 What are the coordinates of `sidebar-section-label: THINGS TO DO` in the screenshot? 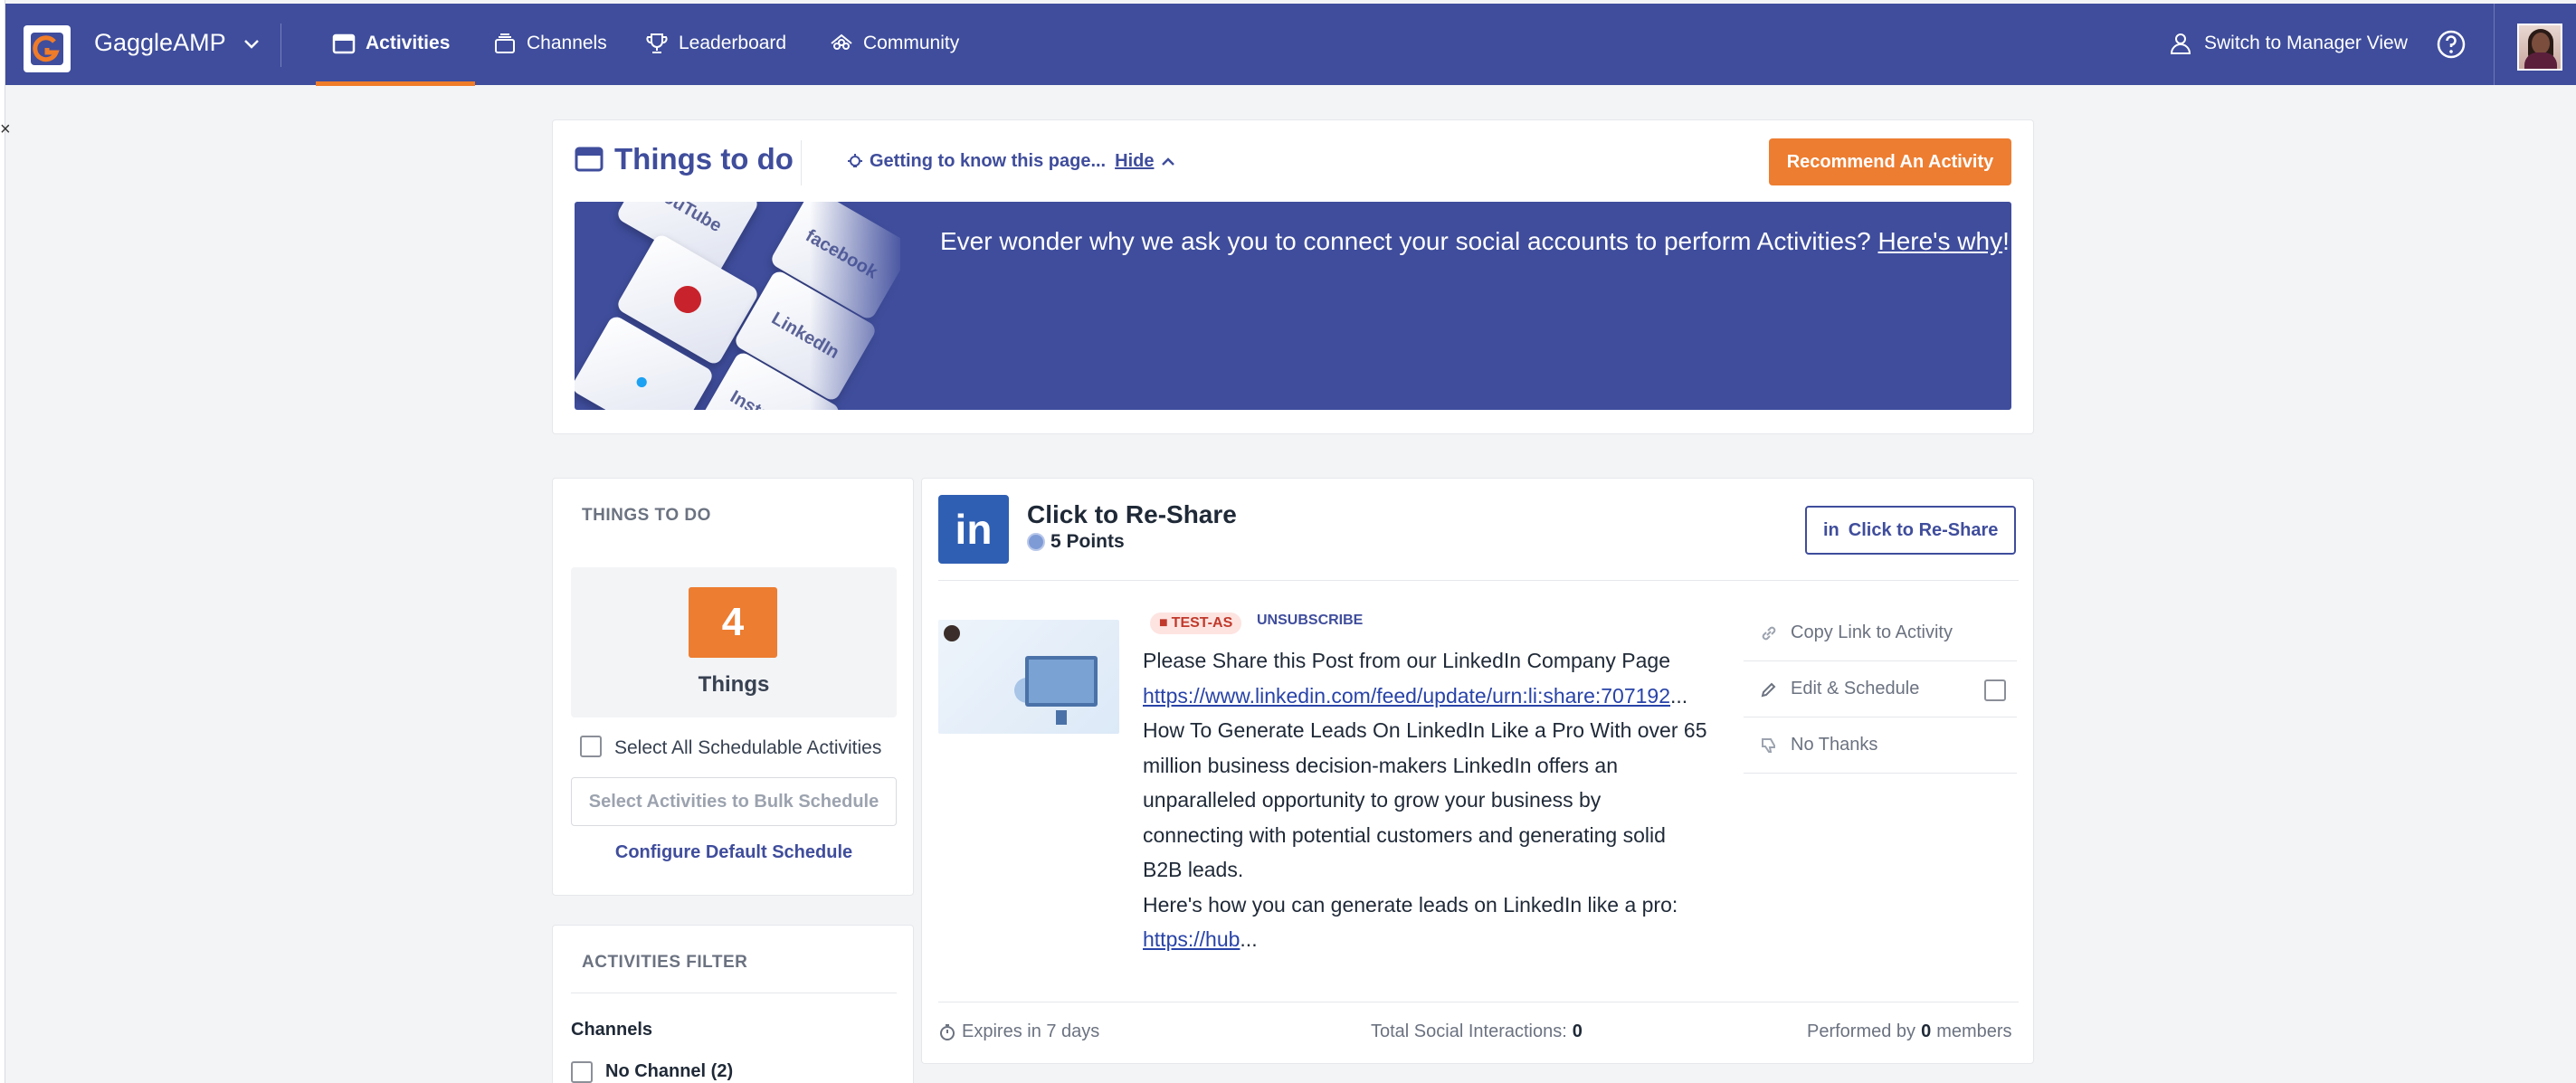 It's located at (646, 515).